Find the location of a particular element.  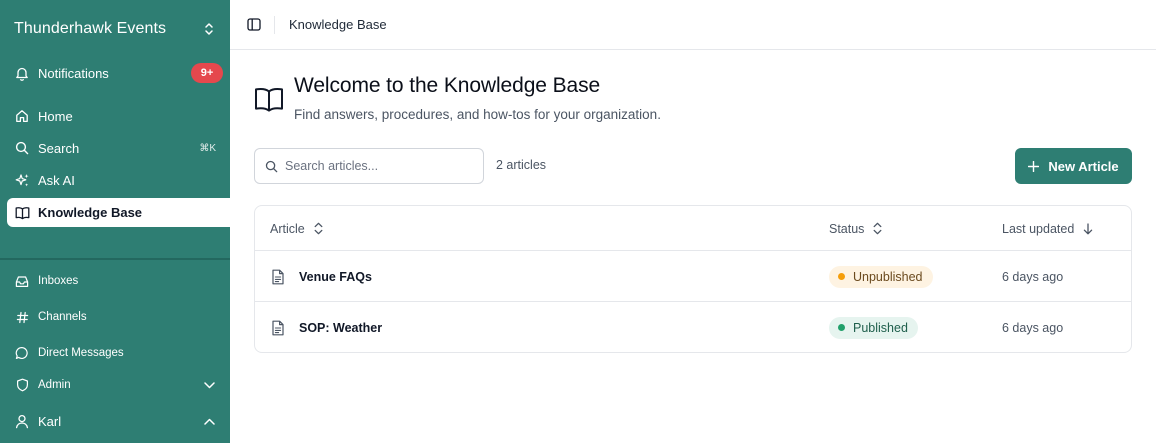

sidebar-item-label: Knowledge Base is located at coordinates (90, 212).